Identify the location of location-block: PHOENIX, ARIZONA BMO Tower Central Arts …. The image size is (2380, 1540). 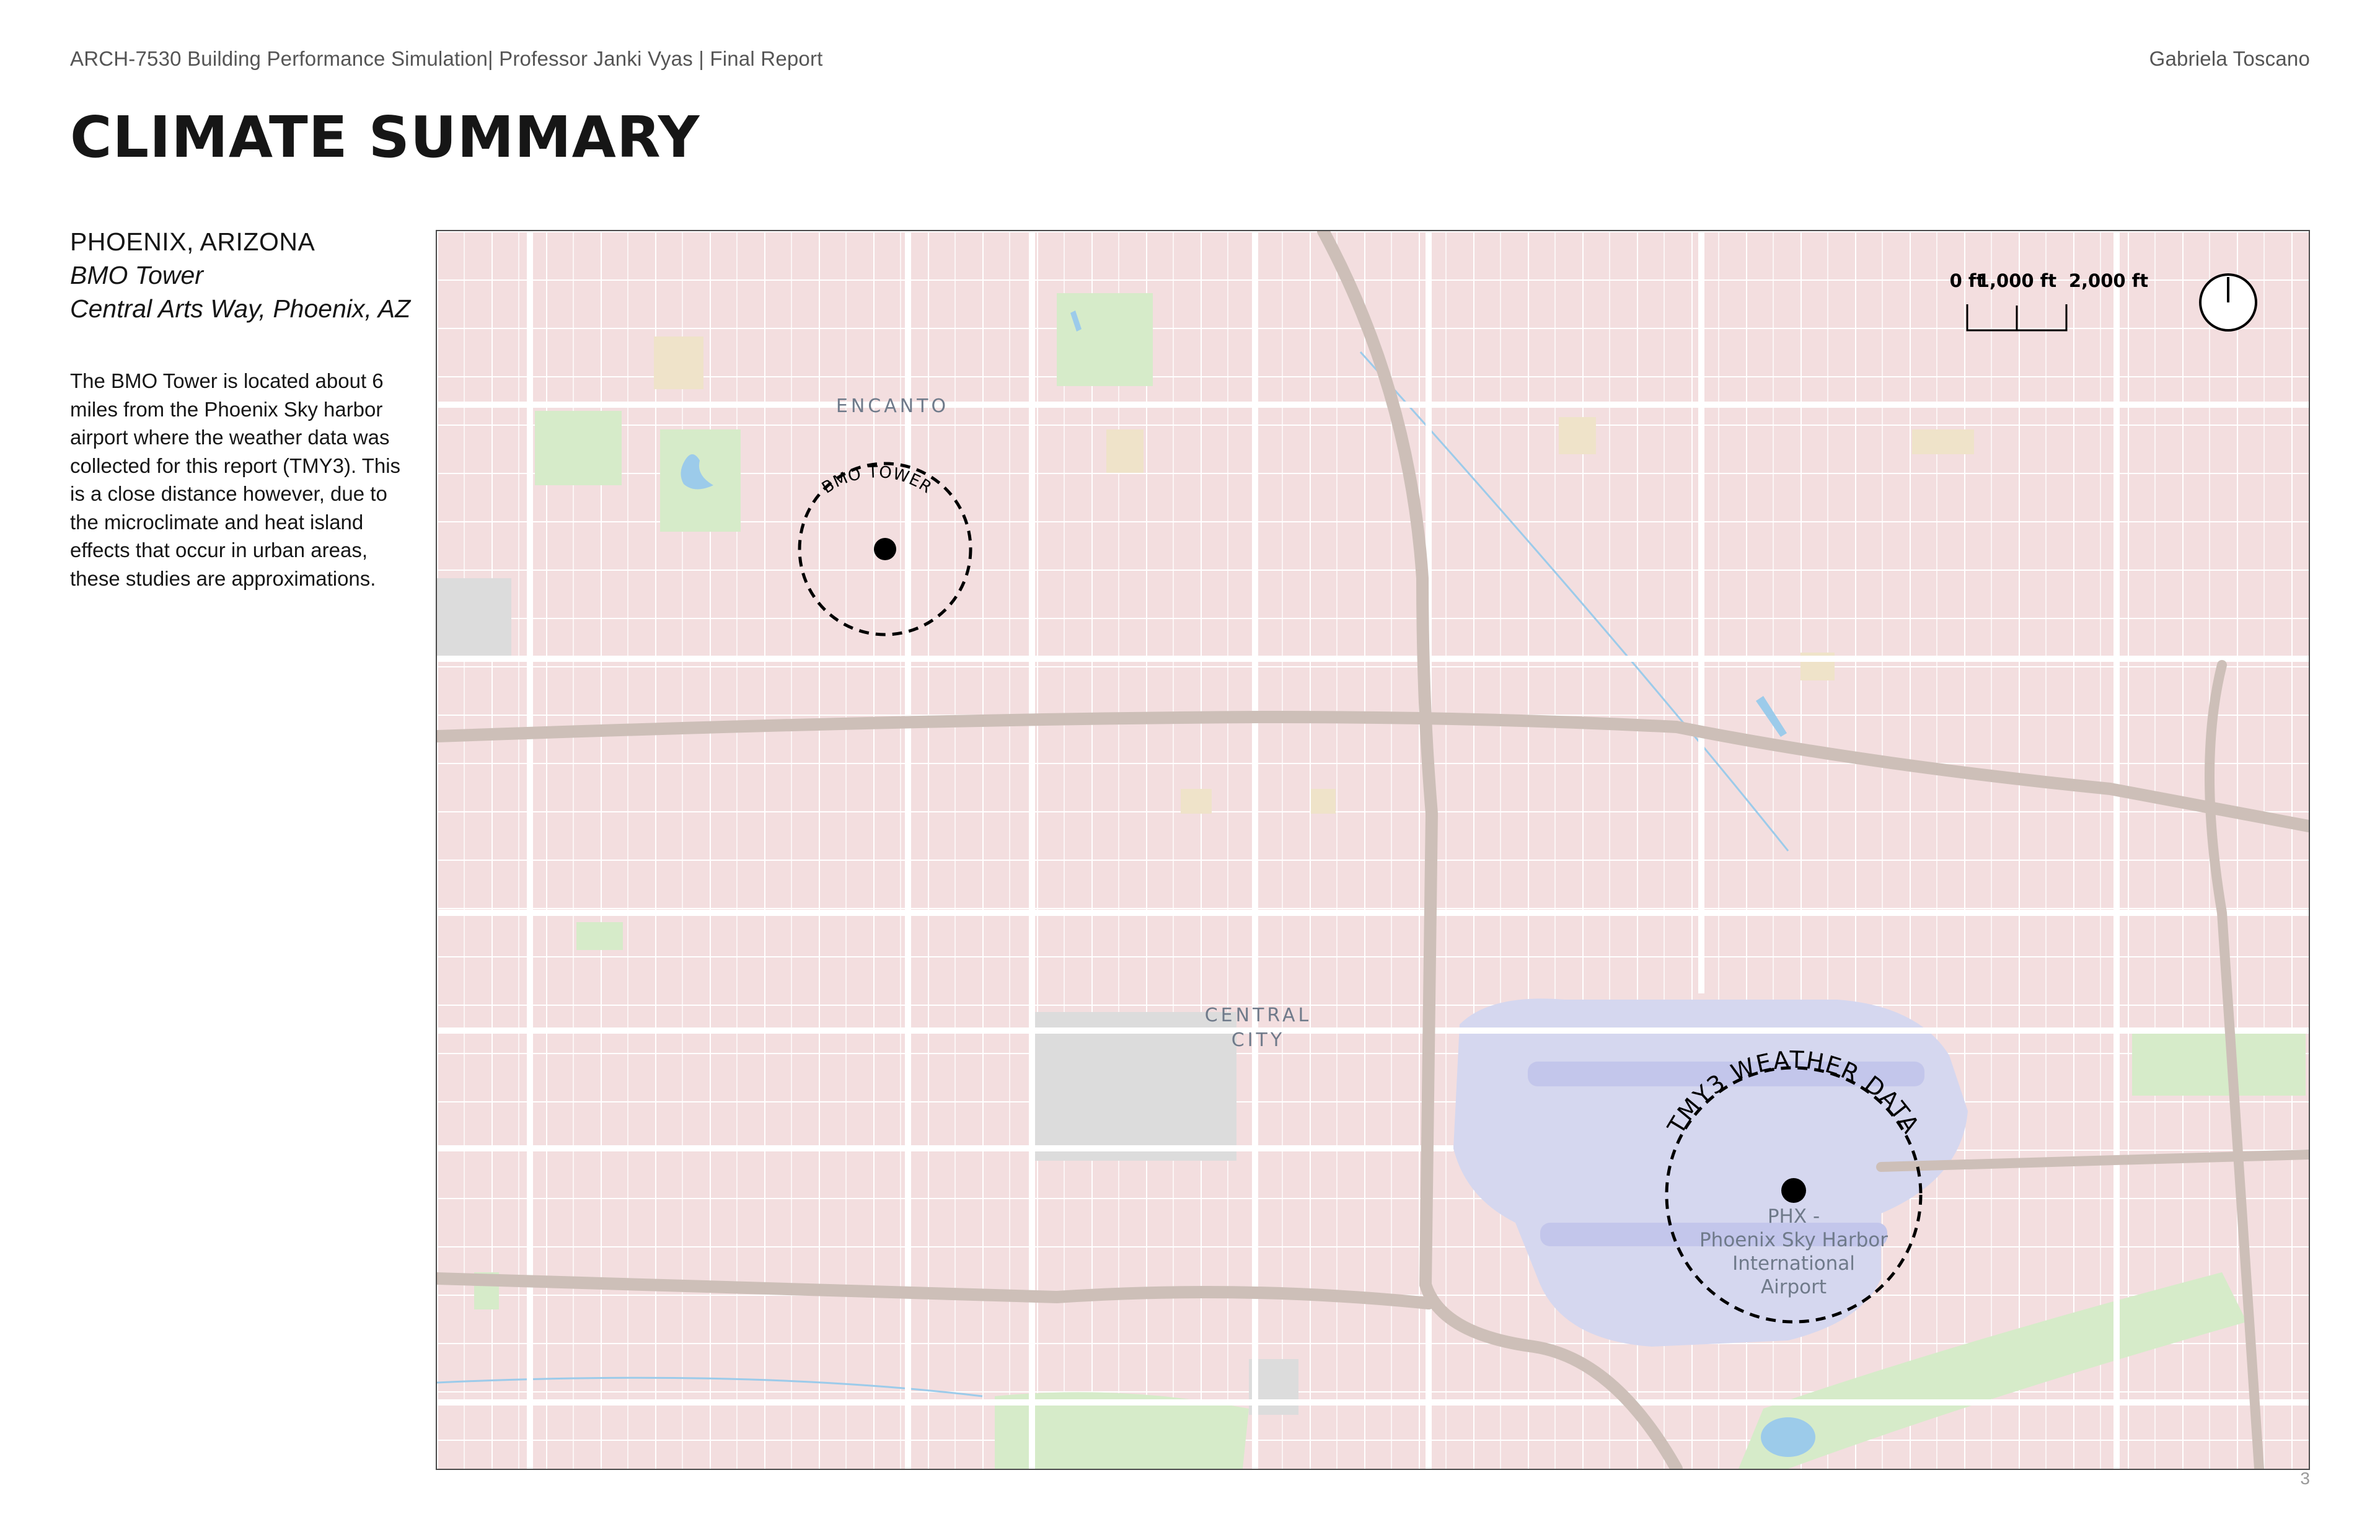
(243, 275).